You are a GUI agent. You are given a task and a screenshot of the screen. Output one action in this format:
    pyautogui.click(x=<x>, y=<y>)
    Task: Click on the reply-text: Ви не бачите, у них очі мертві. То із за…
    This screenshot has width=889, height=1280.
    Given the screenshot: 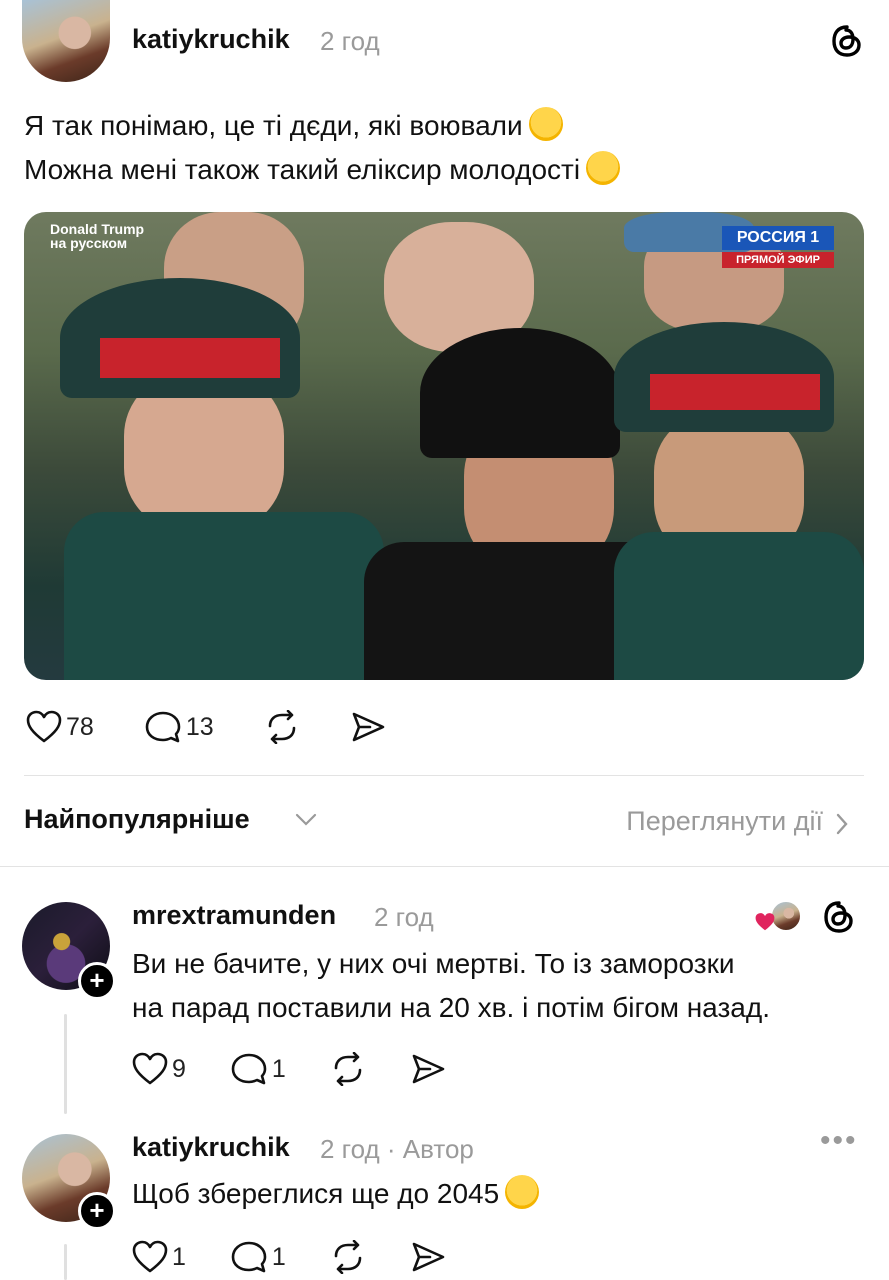 What is the action you would take?
    pyautogui.click(x=451, y=986)
    